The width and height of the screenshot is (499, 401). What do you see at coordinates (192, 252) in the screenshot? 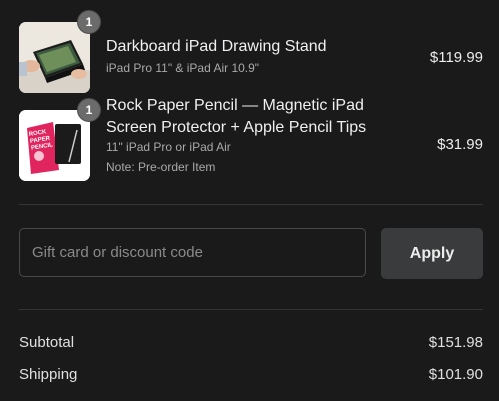
I see `discount-code-input` at bounding box center [192, 252].